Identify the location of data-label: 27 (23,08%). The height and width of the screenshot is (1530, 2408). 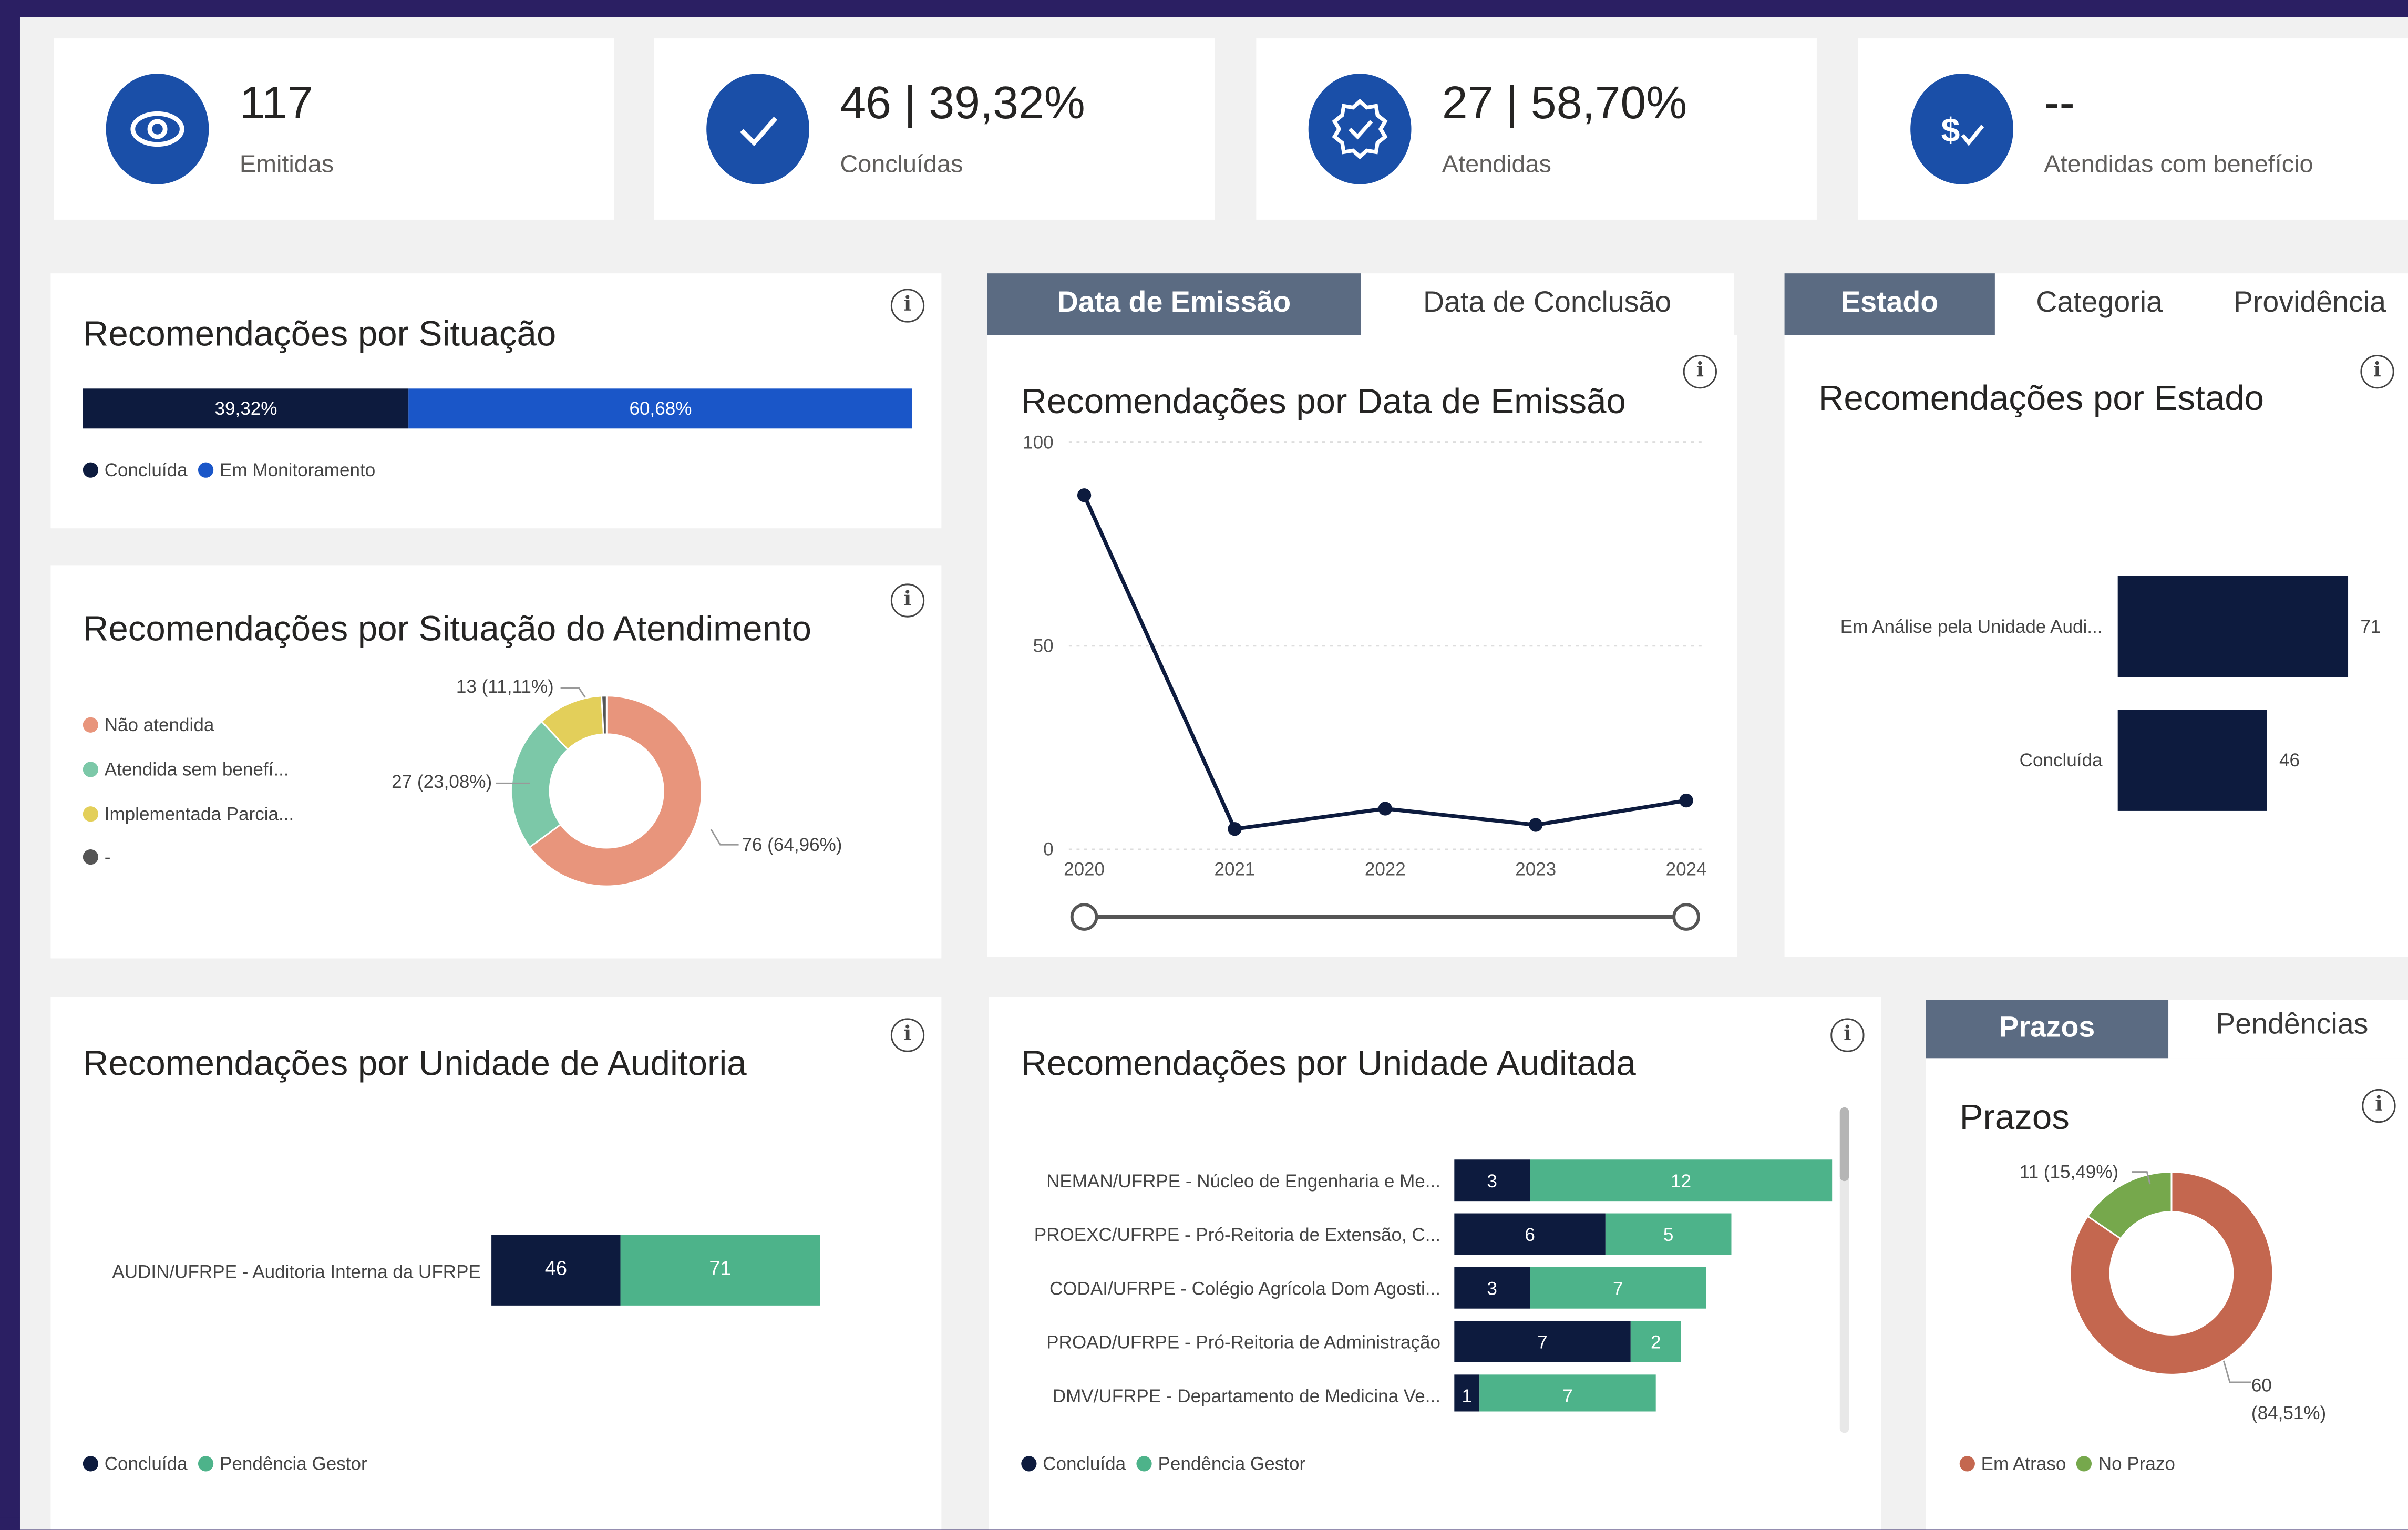
(442, 782).